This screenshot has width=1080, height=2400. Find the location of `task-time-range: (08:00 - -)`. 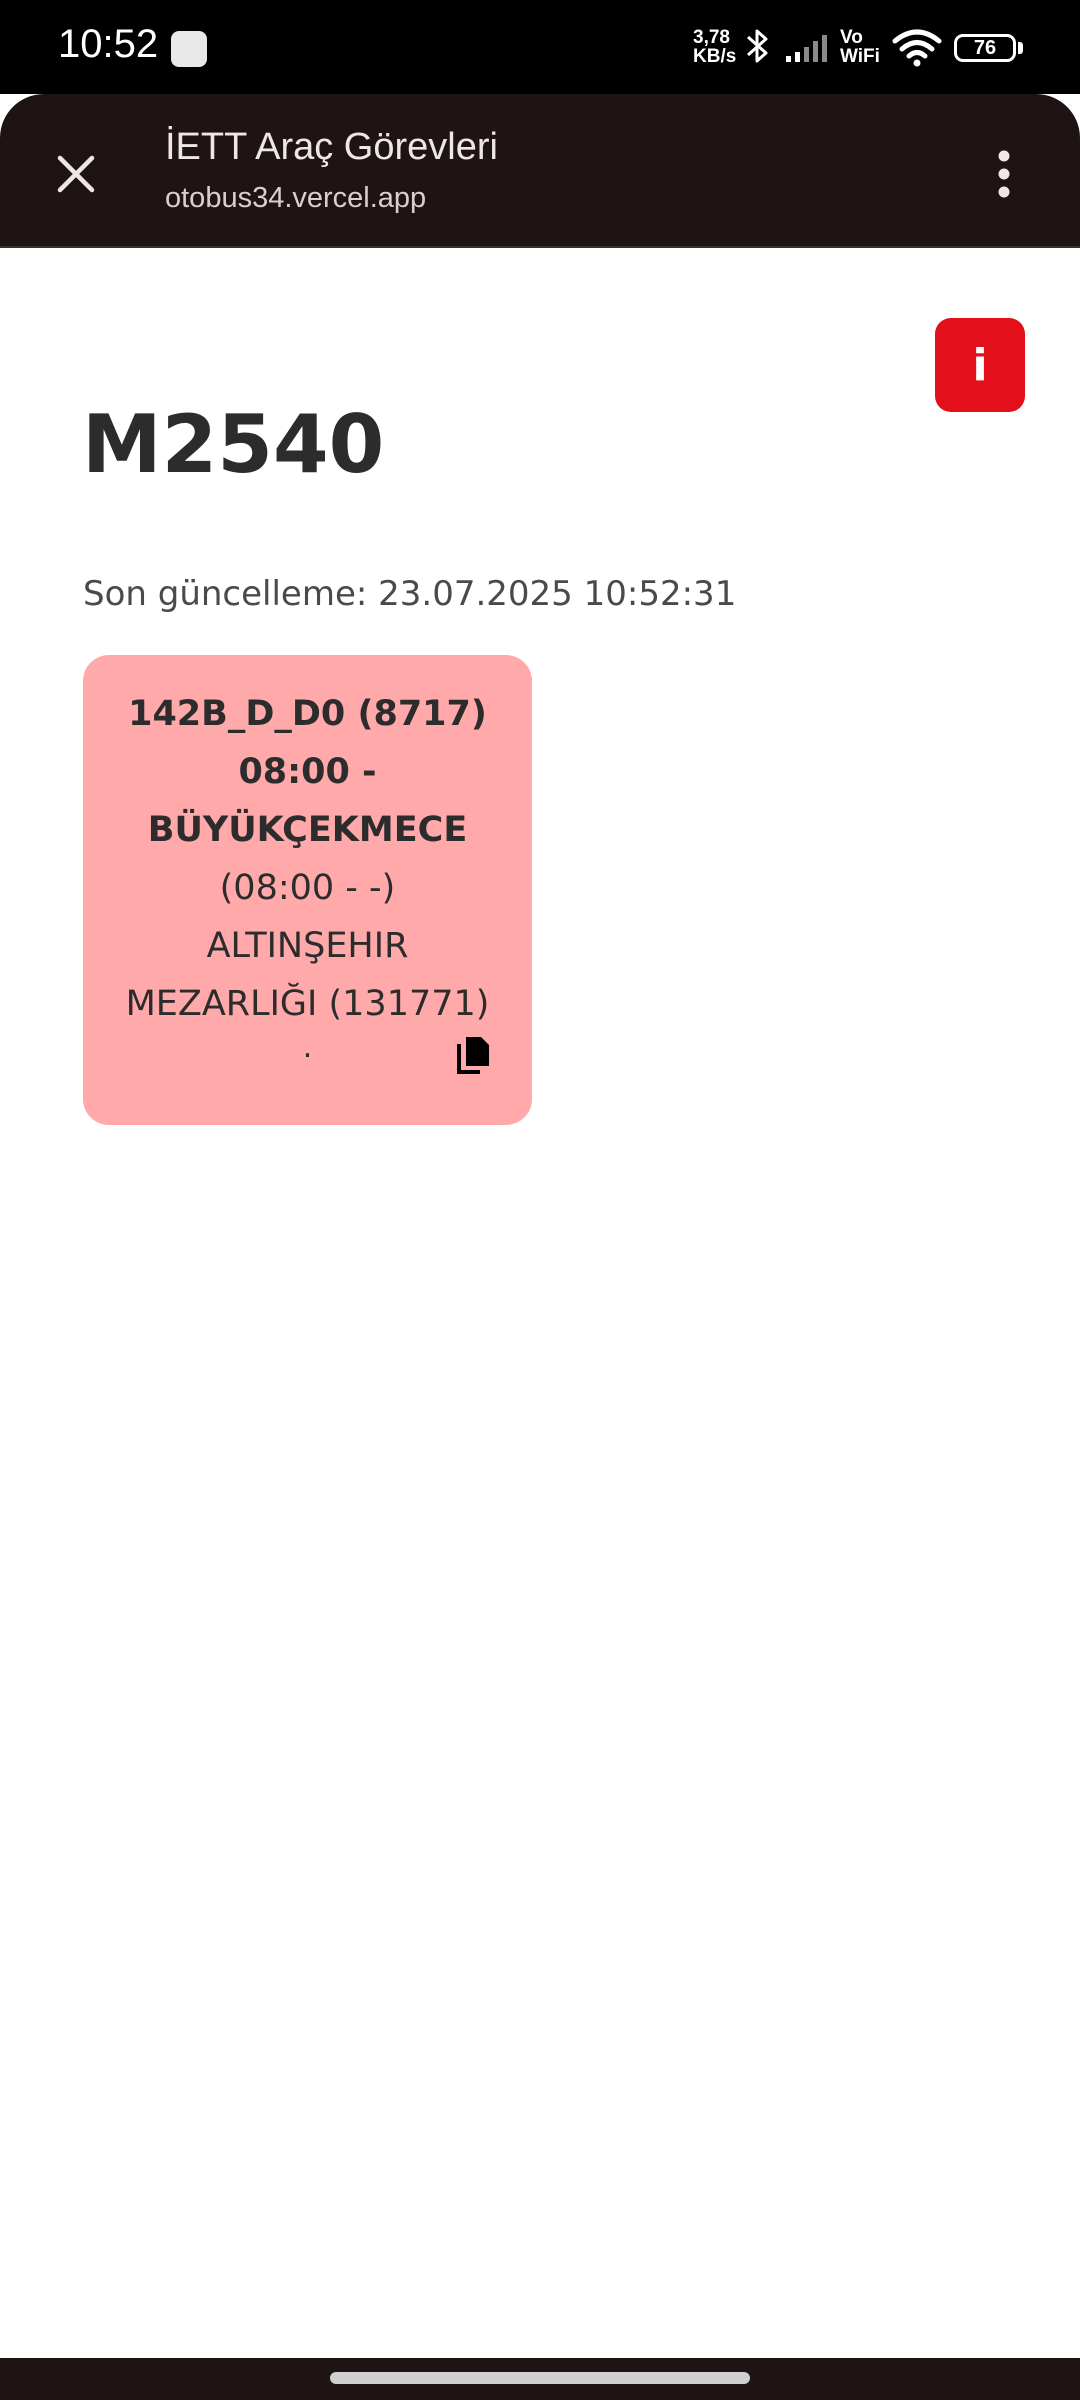

task-time-range: (08:00 - -) is located at coordinates (307, 888).